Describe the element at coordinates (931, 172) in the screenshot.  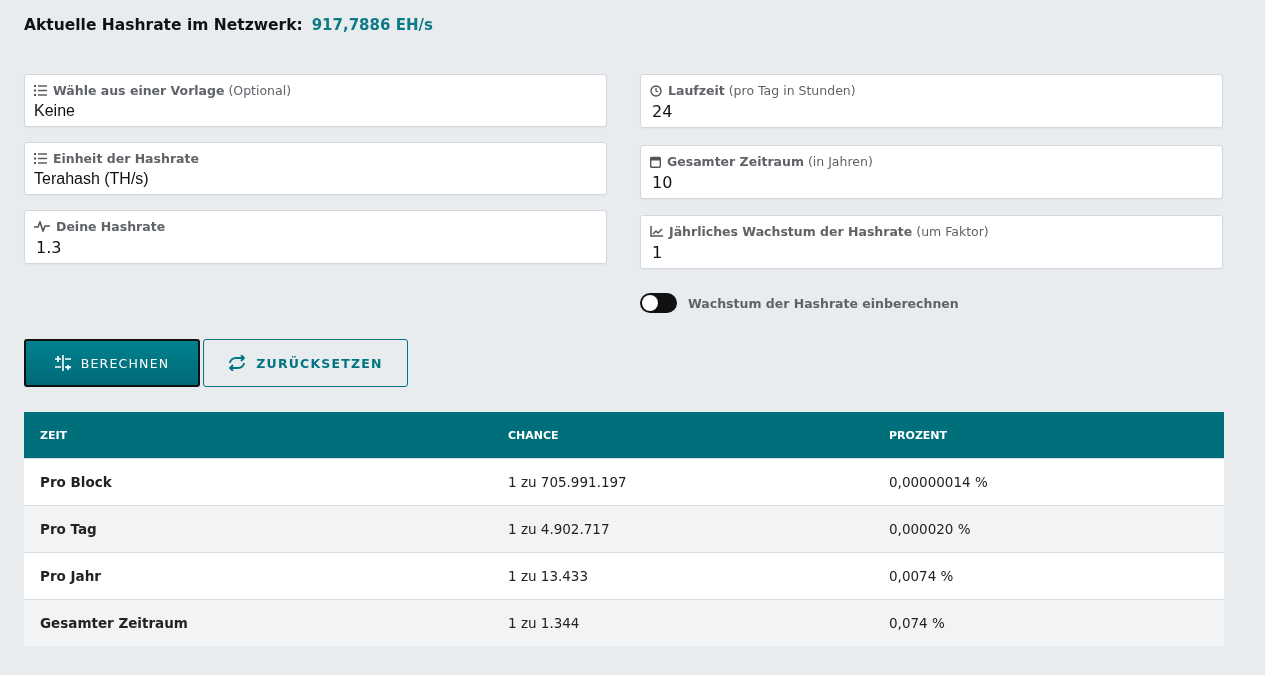
I see `form-field: Gesamter Zeitraum (in Jahren) 10` at that location.